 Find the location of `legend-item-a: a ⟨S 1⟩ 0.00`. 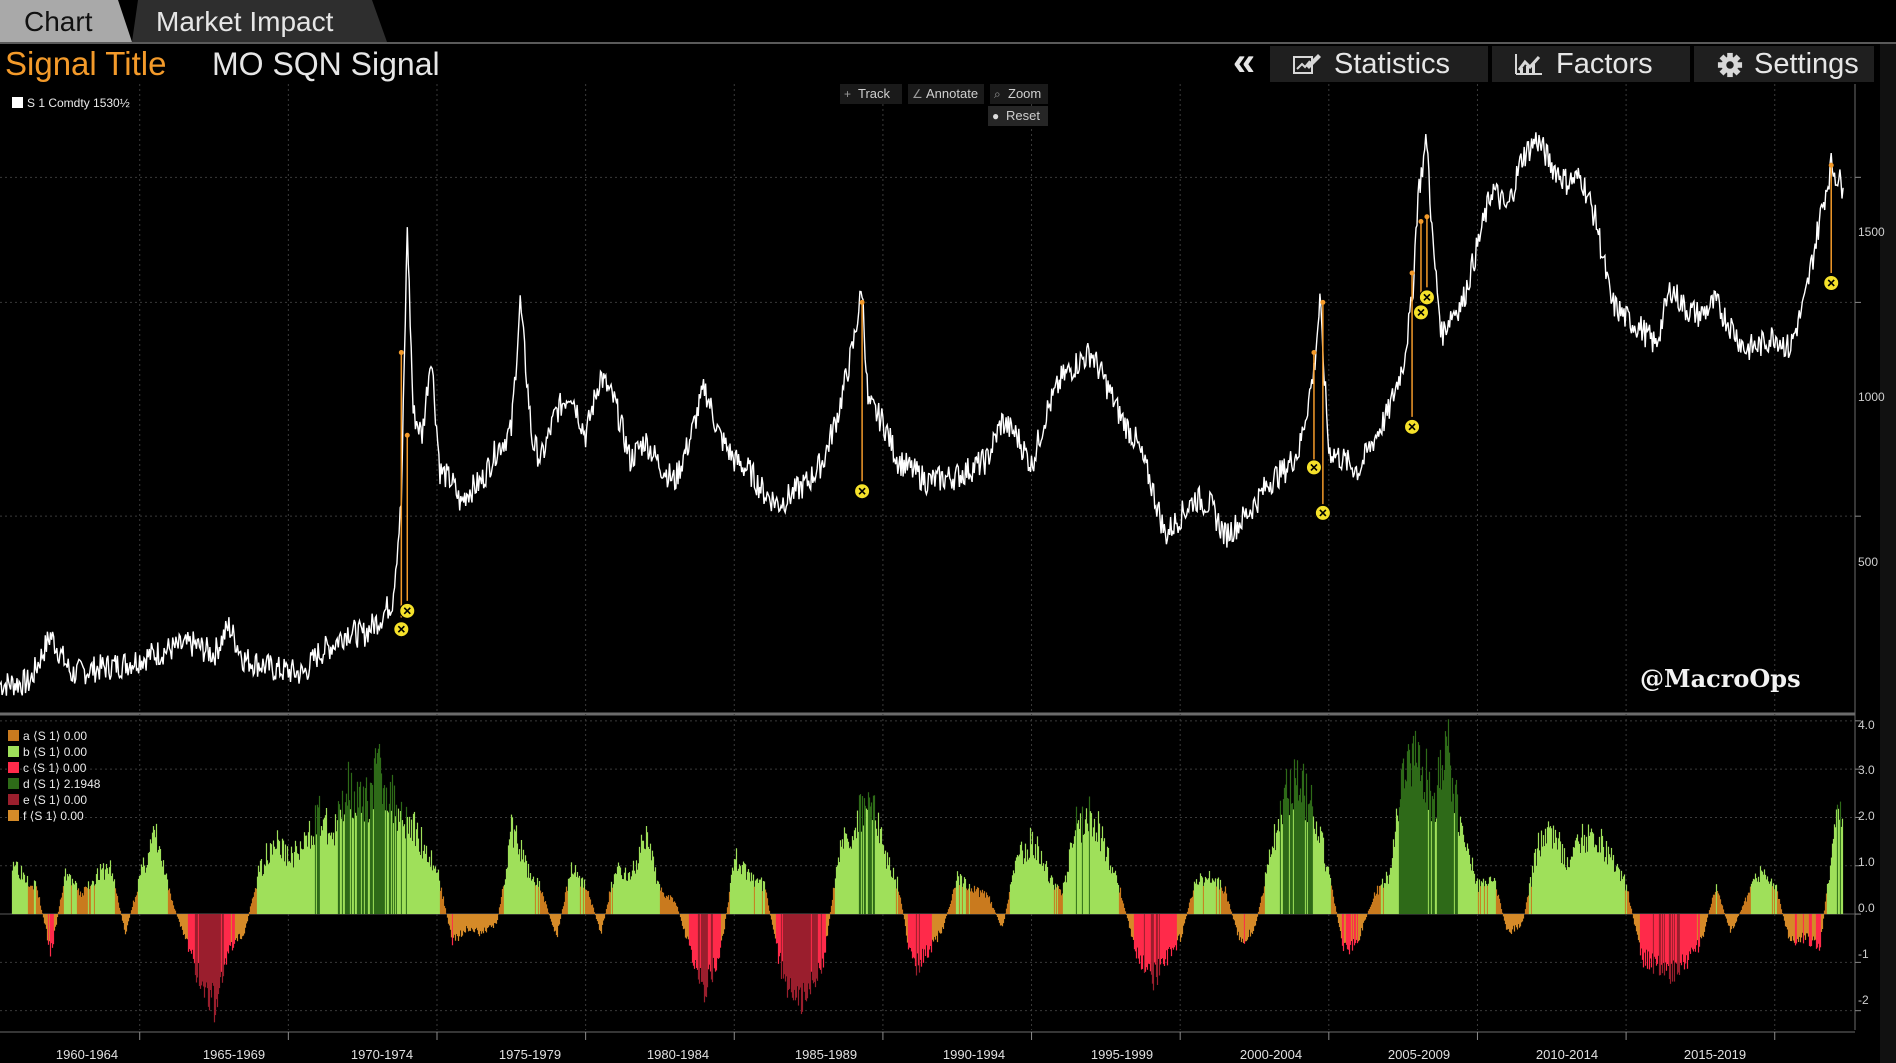

legend-item-a: a ⟨S 1⟩ 0.00 is located at coordinates (54, 736).